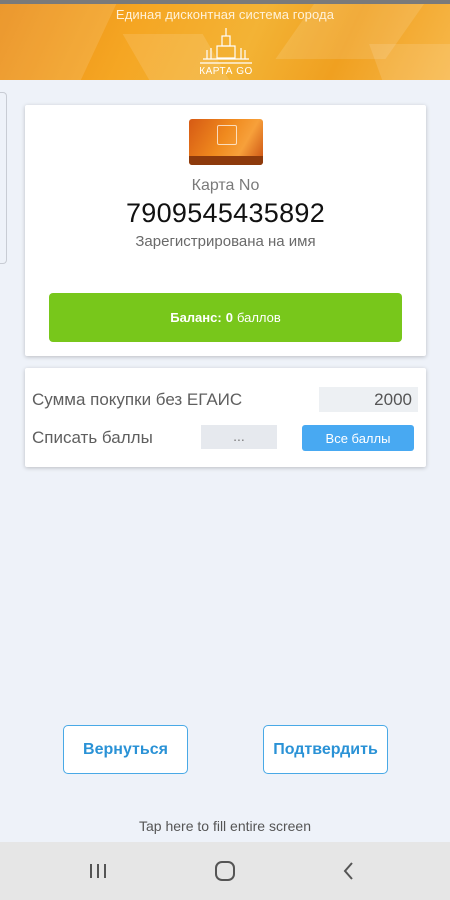  What do you see at coordinates (258, 317) in the screenshot?
I see `balance-unit: баллов` at bounding box center [258, 317].